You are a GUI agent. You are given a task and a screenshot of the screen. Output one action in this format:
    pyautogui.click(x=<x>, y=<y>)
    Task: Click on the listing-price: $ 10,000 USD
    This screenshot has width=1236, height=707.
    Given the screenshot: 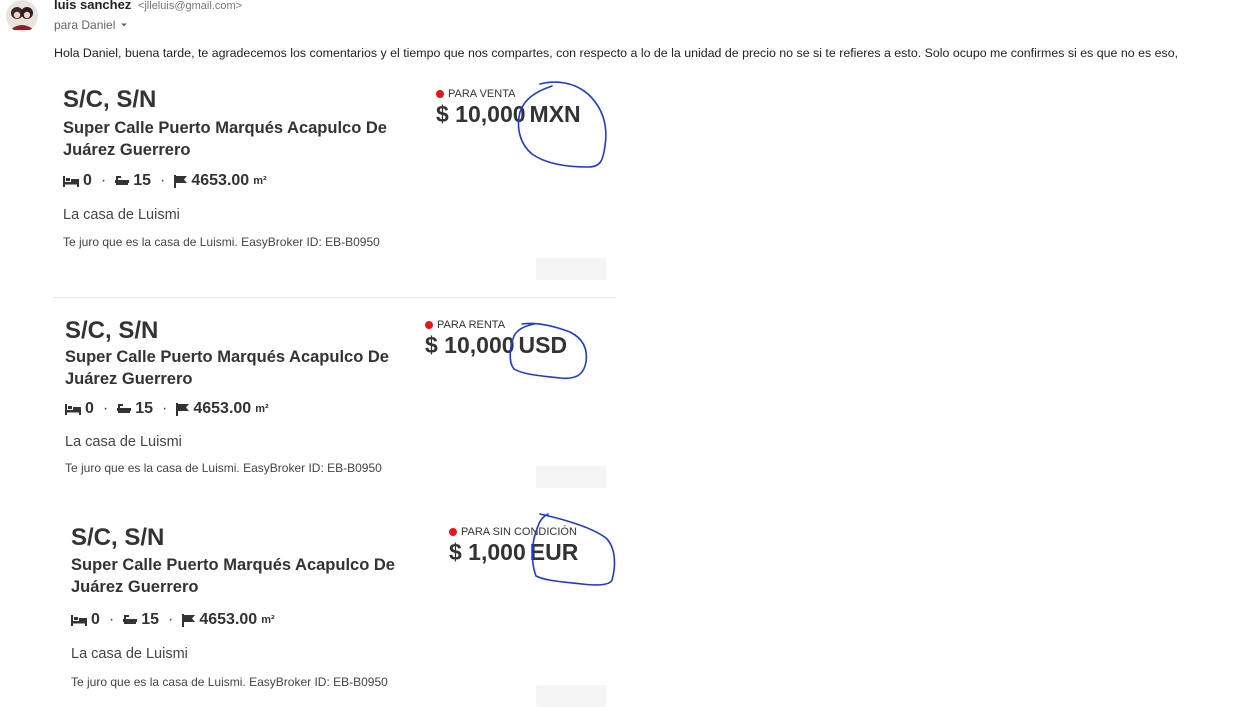 What is the action you would take?
    pyautogui.click(x=496, y=345)
    